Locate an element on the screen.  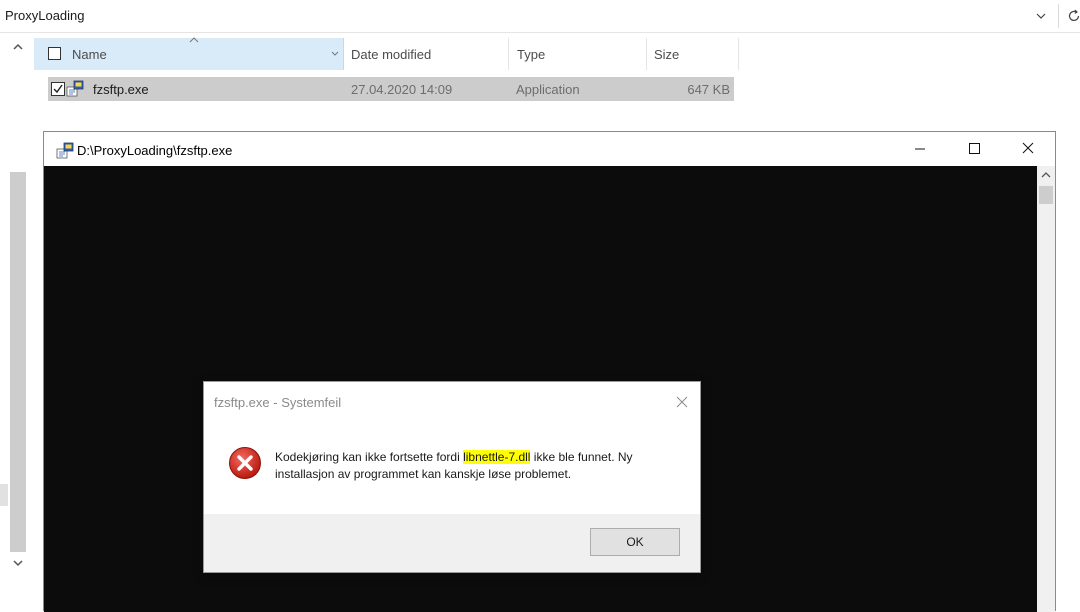
maximize-button is located at coordinates (974, 149).